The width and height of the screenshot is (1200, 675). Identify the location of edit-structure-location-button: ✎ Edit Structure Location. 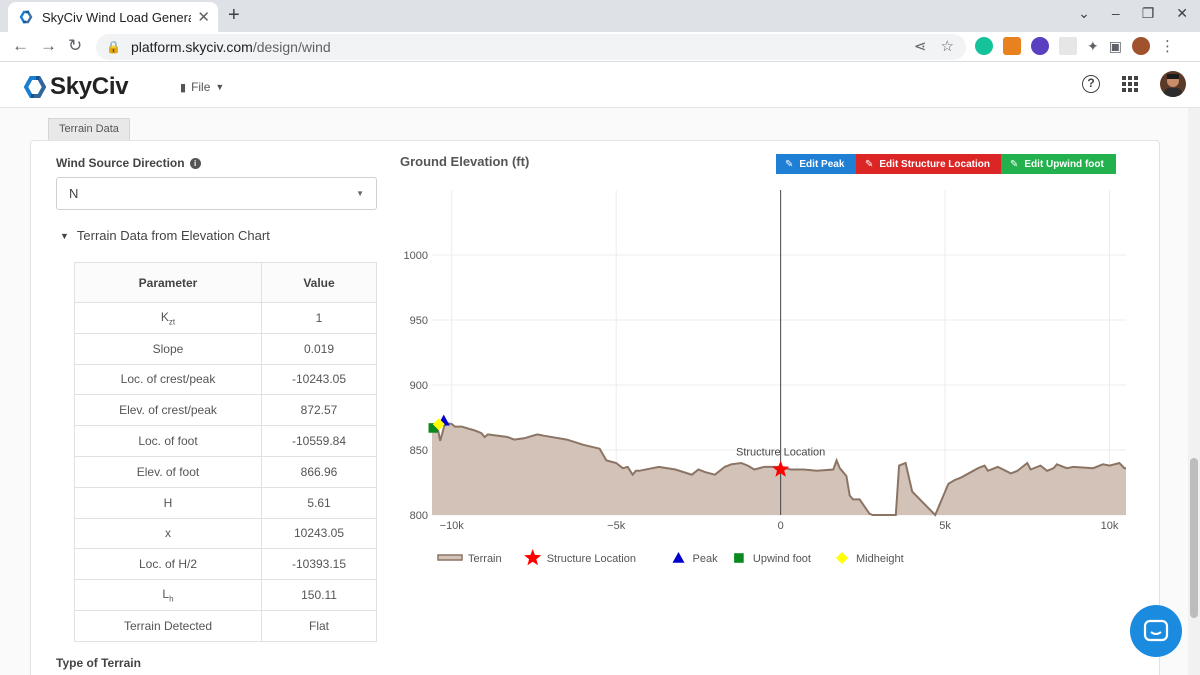
(928, 164).